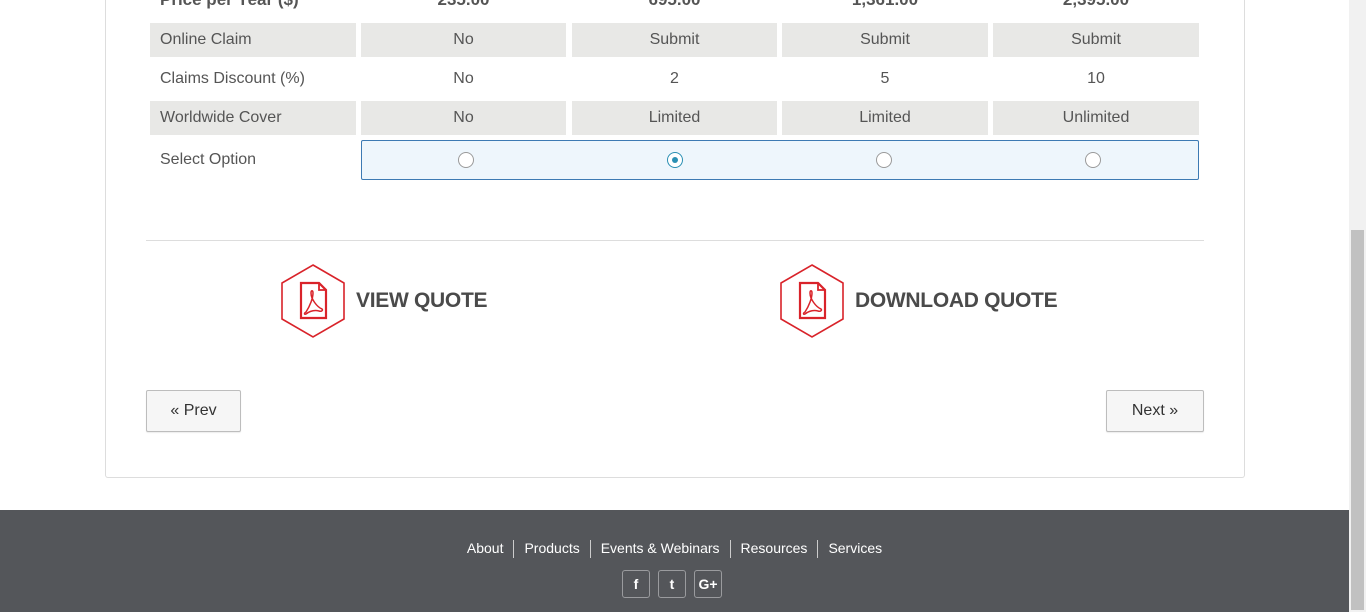  What do you see at coordinates (253, 8) in the screenshot?
I see `row-label: Price per Year ($)` at bounding box center [253, 8].